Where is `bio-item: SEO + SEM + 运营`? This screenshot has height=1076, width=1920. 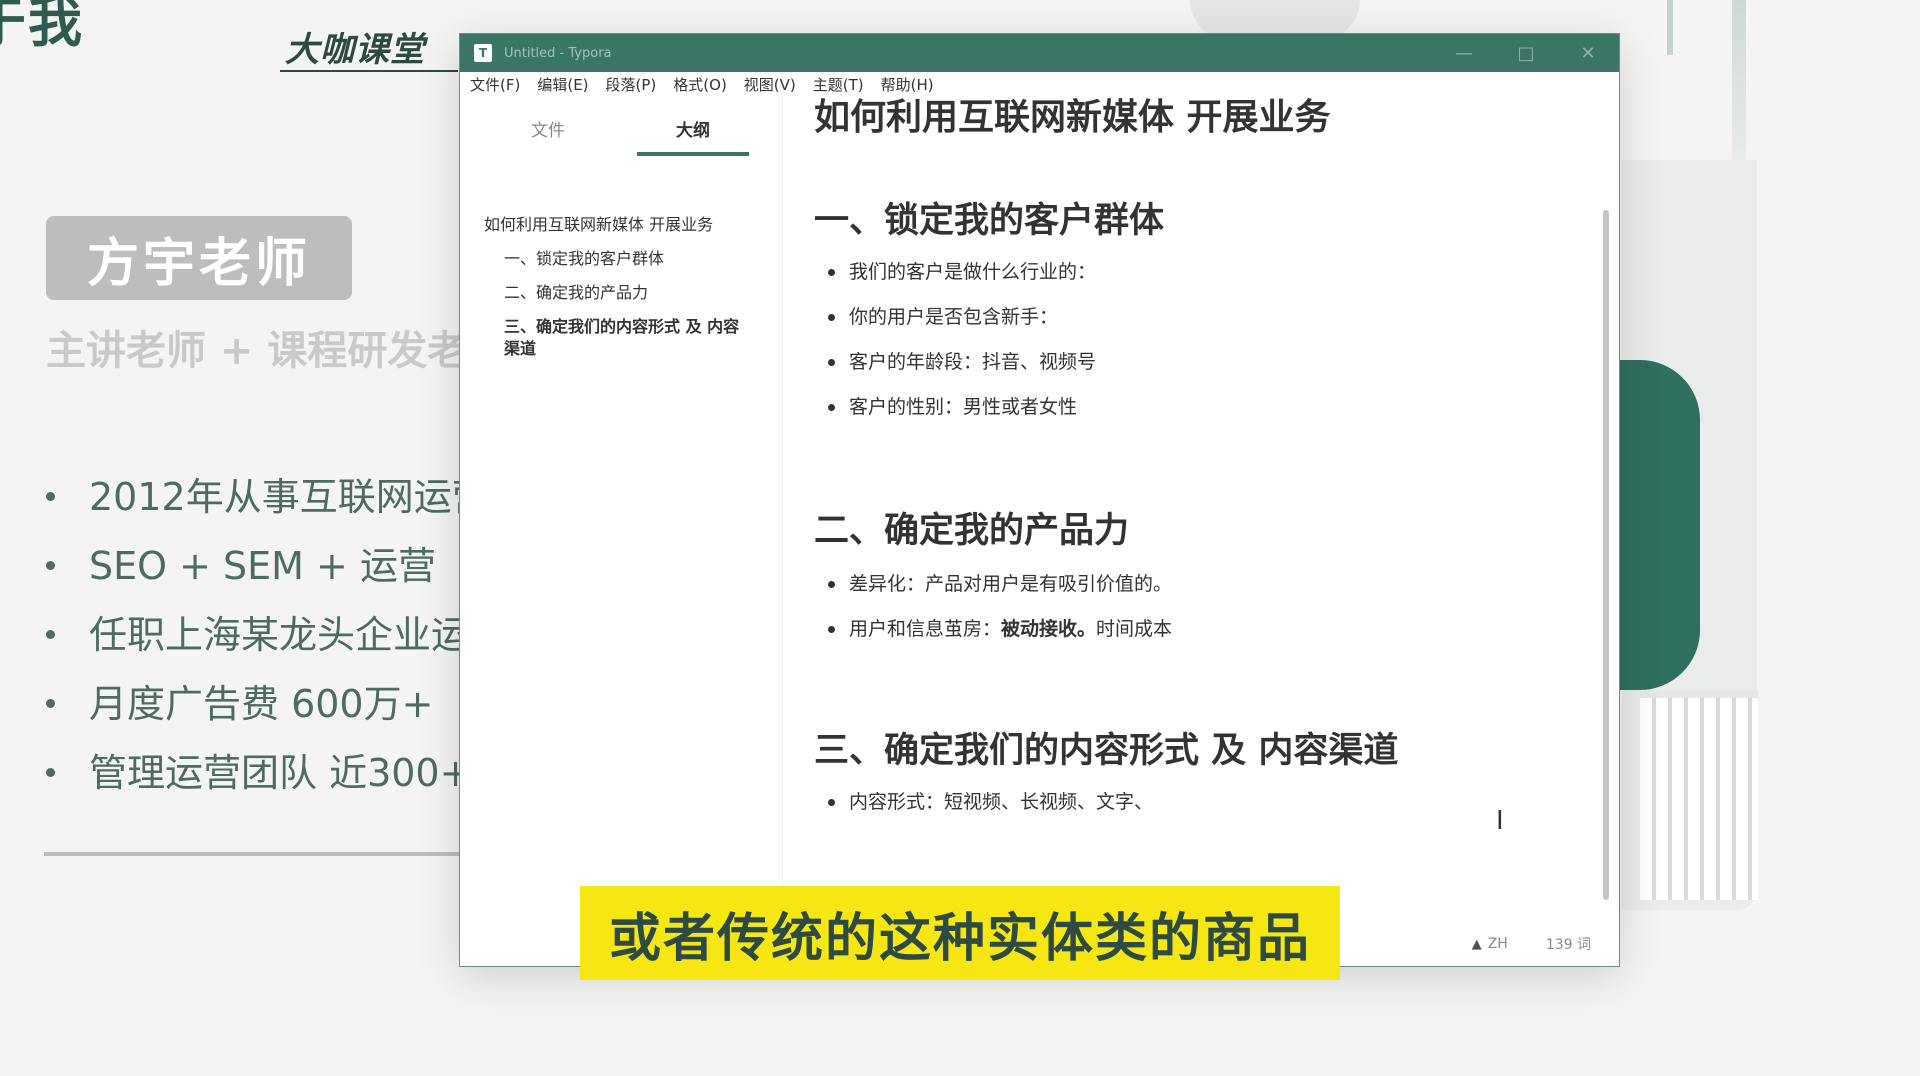 bio-item: SEO + SEM + 运营 is located at coordinates (268, 565).